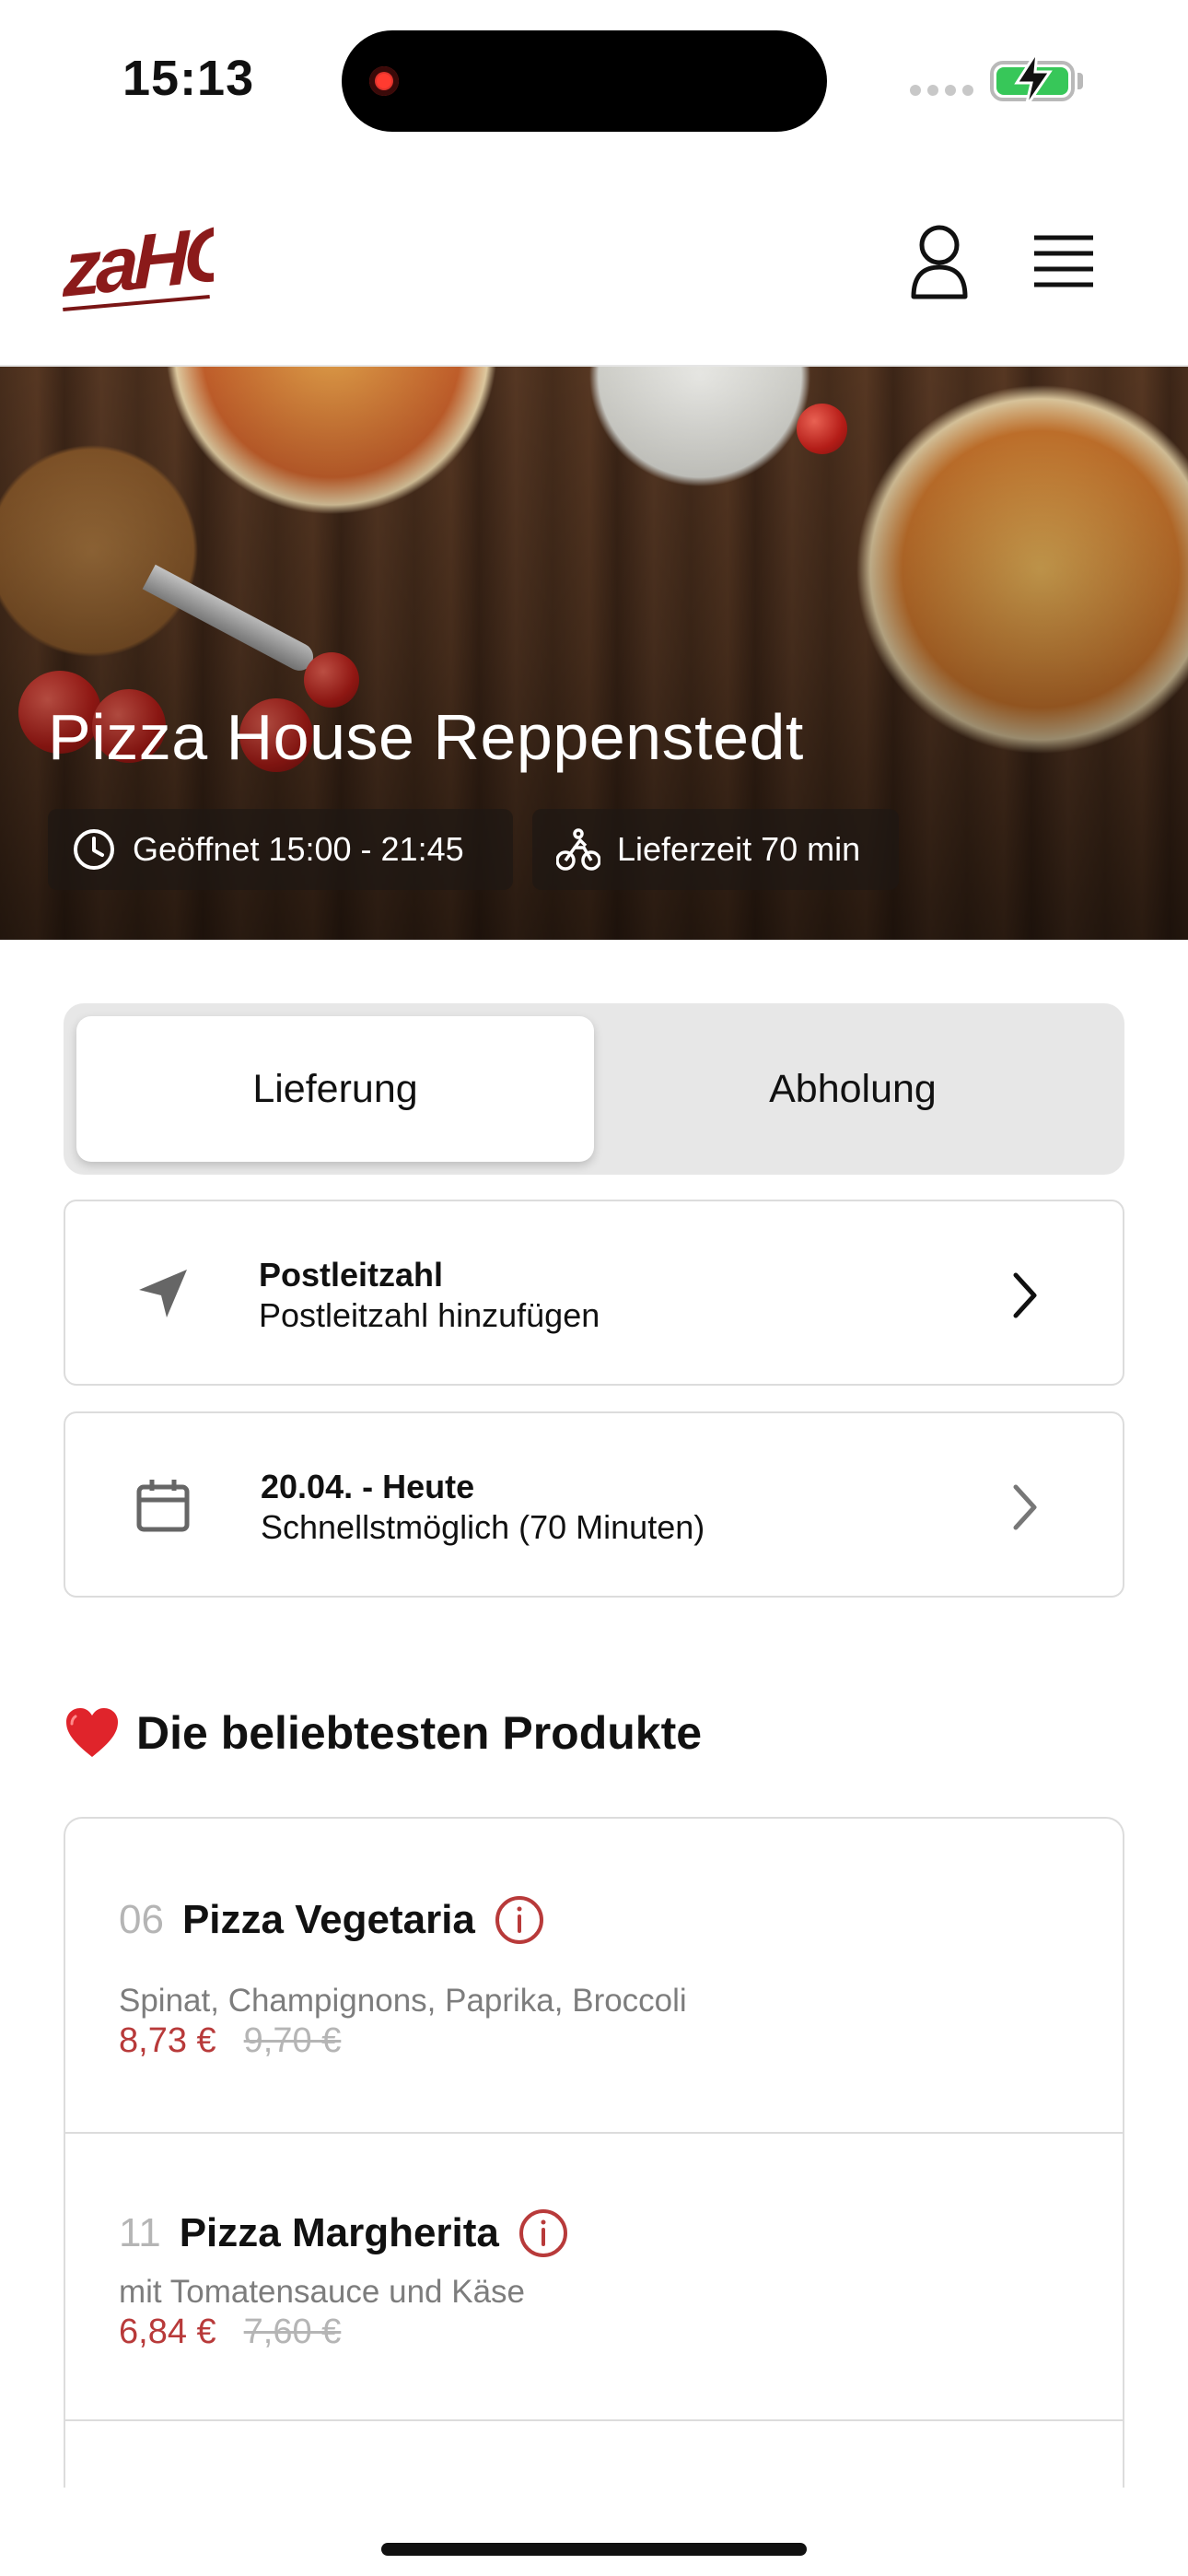 The width and height of the screenshot is (1188, 2576). I want to click on product-number: 06, so click(141, 1920).